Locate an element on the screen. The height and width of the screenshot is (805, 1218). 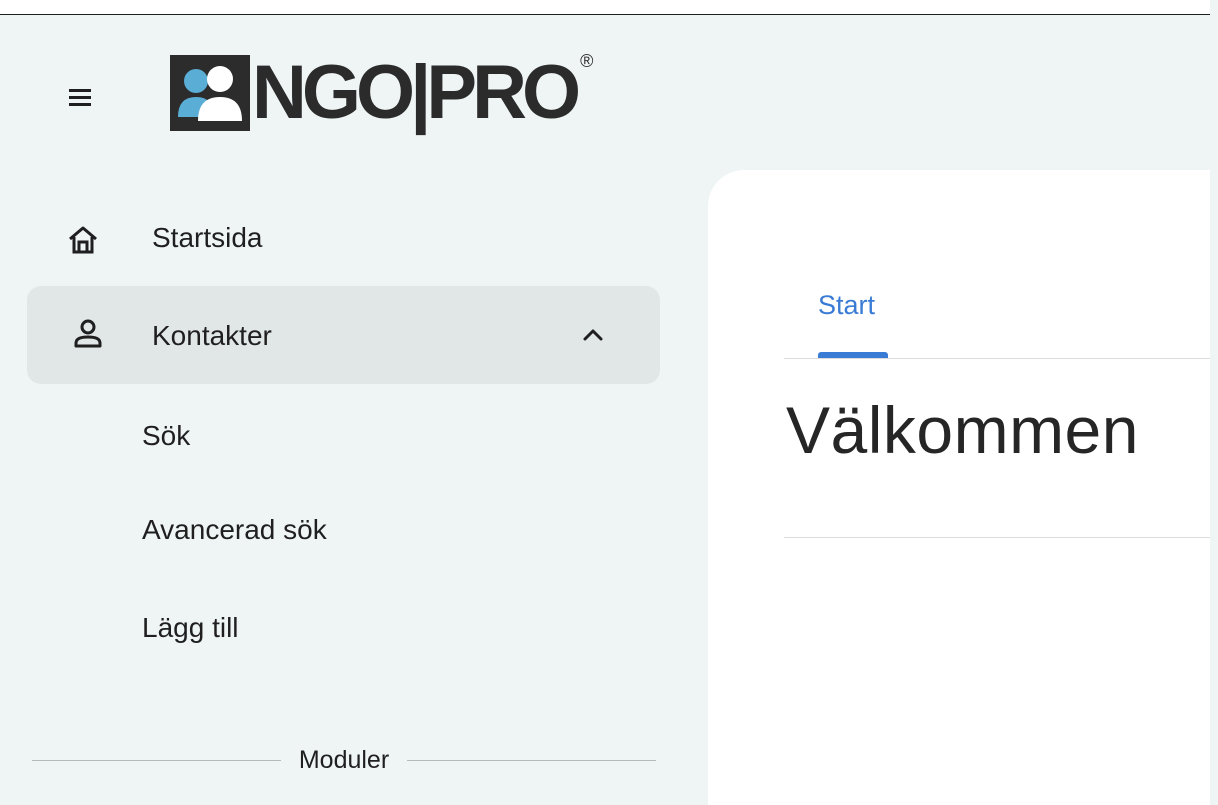
sidebar-subitem-avancerad-sok: Avancerad sök is located at coordinates (234, 530).